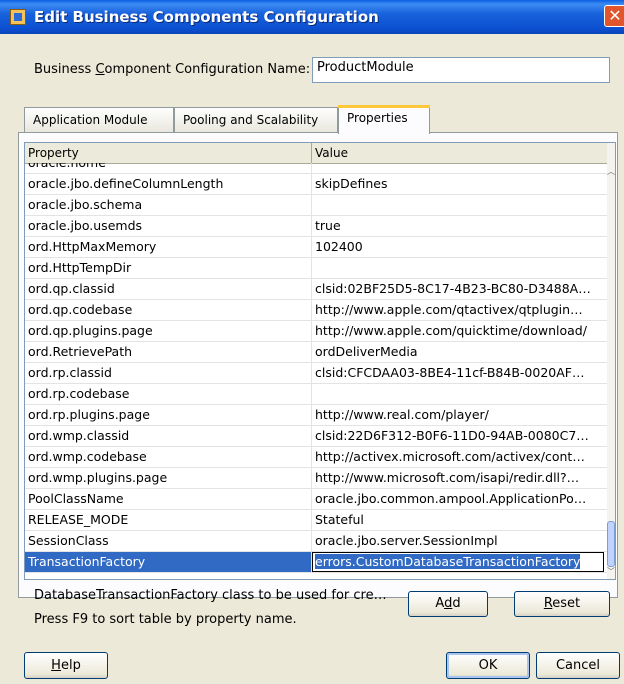 The image size is (624, 684). I want to click on property-cell: oracle.jbo.schema, so click(168, 205).